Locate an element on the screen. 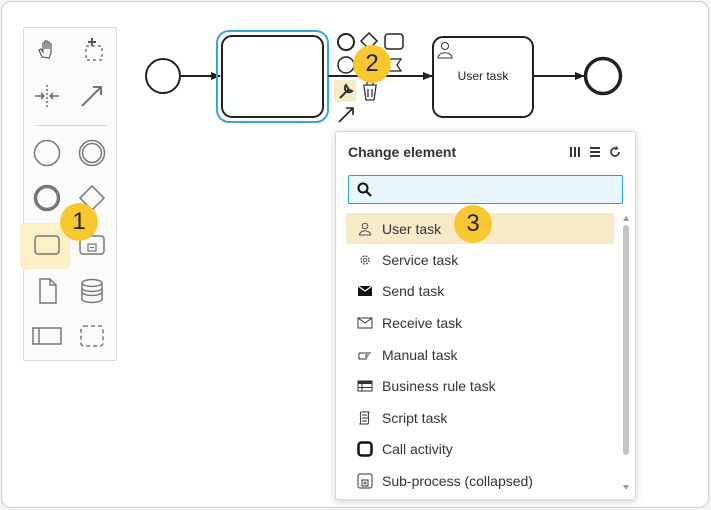 The image size is (711, 510). menu-lines-icon is located at coordinates (595, 152).